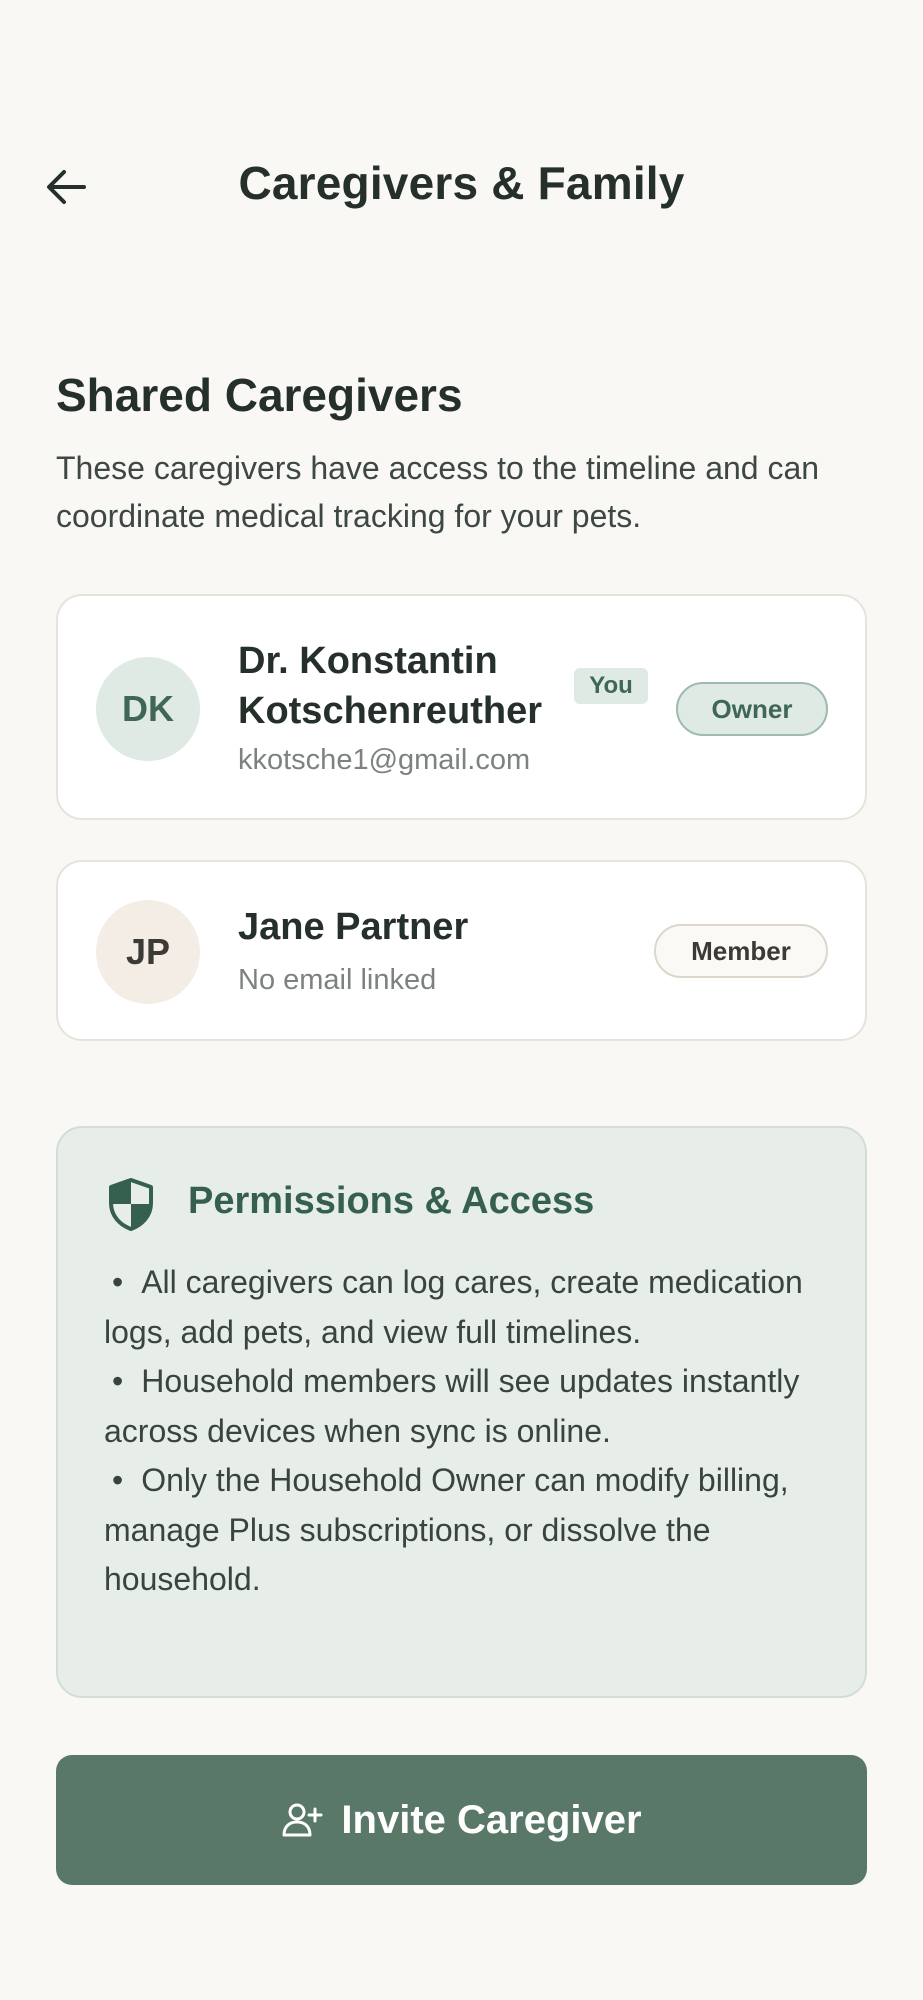  Describe the element at coordinates (148, 952) in the screenshot. I see `avatar: JP` at that location.